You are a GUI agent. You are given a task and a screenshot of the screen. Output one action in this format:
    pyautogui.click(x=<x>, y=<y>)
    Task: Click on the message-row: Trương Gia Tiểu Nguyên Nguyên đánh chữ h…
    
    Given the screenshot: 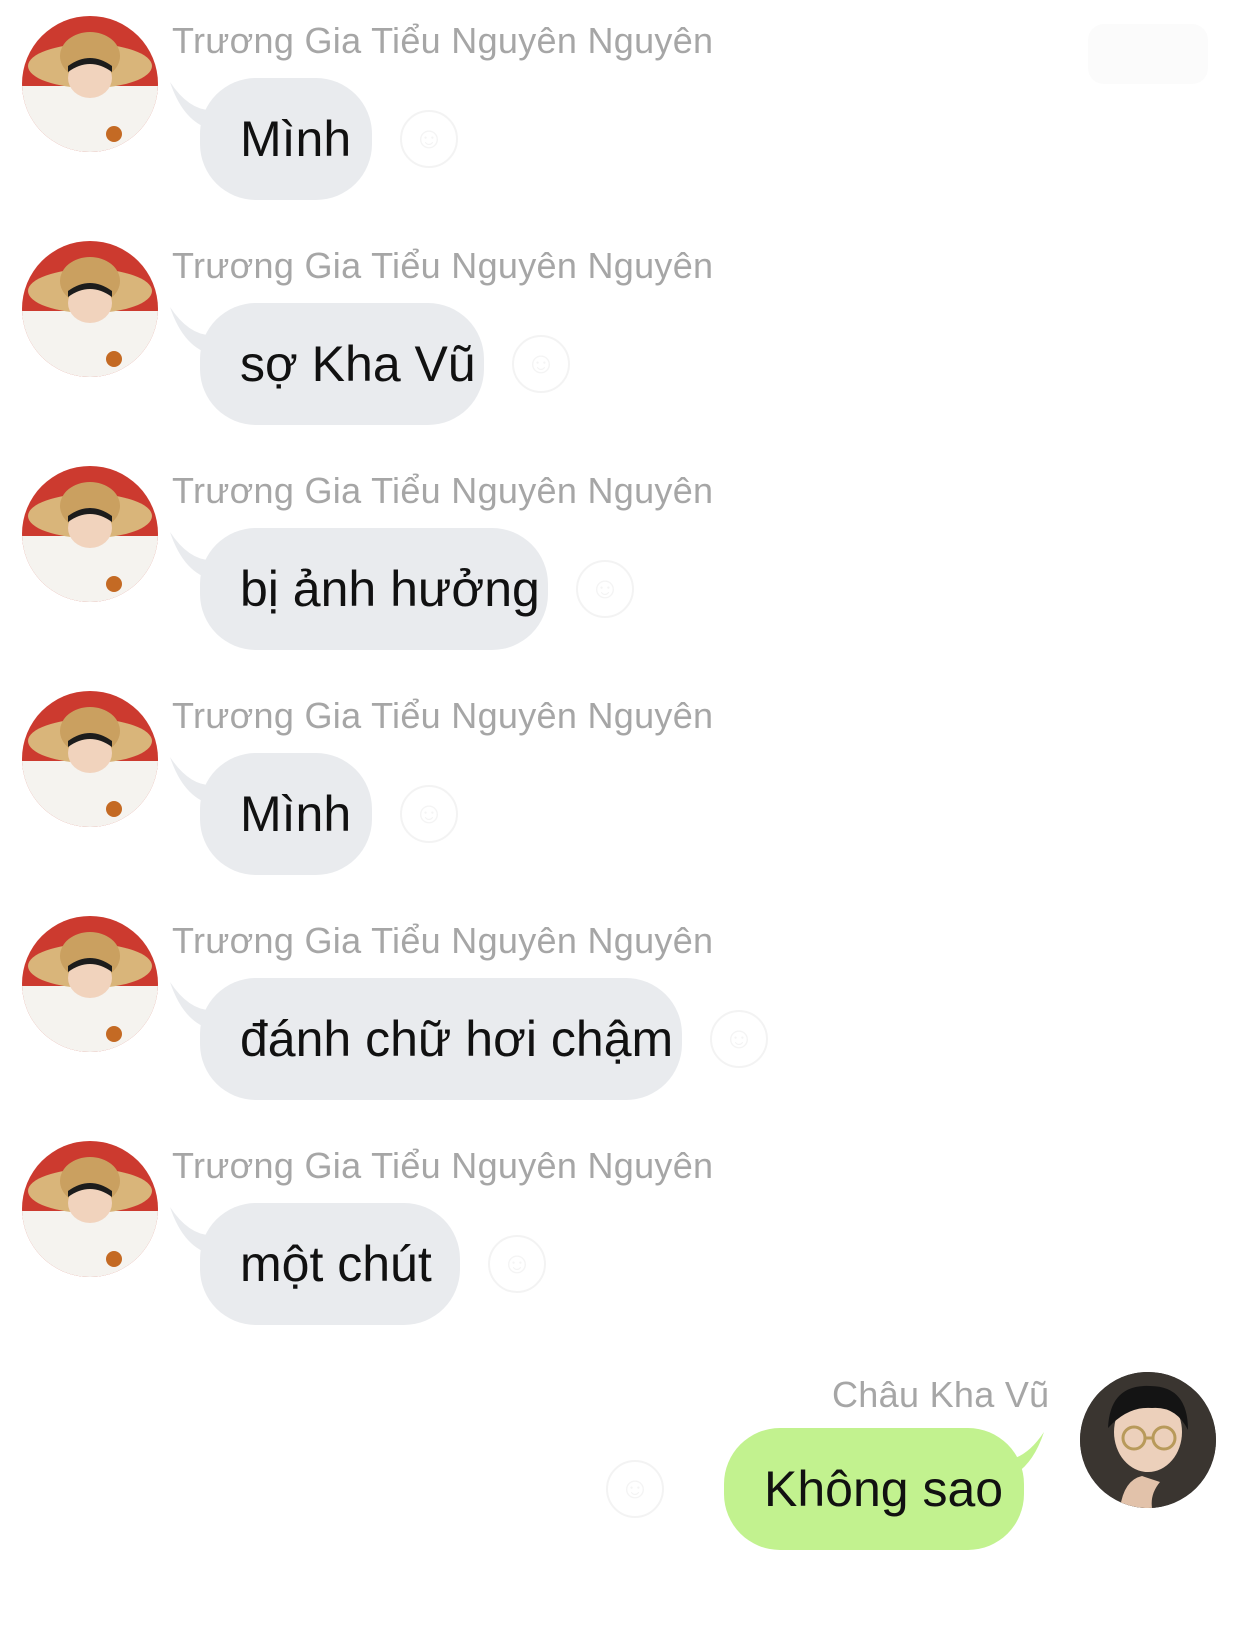 What is the action you would take?
    pyautogui.click(x=621, y=1012)
    